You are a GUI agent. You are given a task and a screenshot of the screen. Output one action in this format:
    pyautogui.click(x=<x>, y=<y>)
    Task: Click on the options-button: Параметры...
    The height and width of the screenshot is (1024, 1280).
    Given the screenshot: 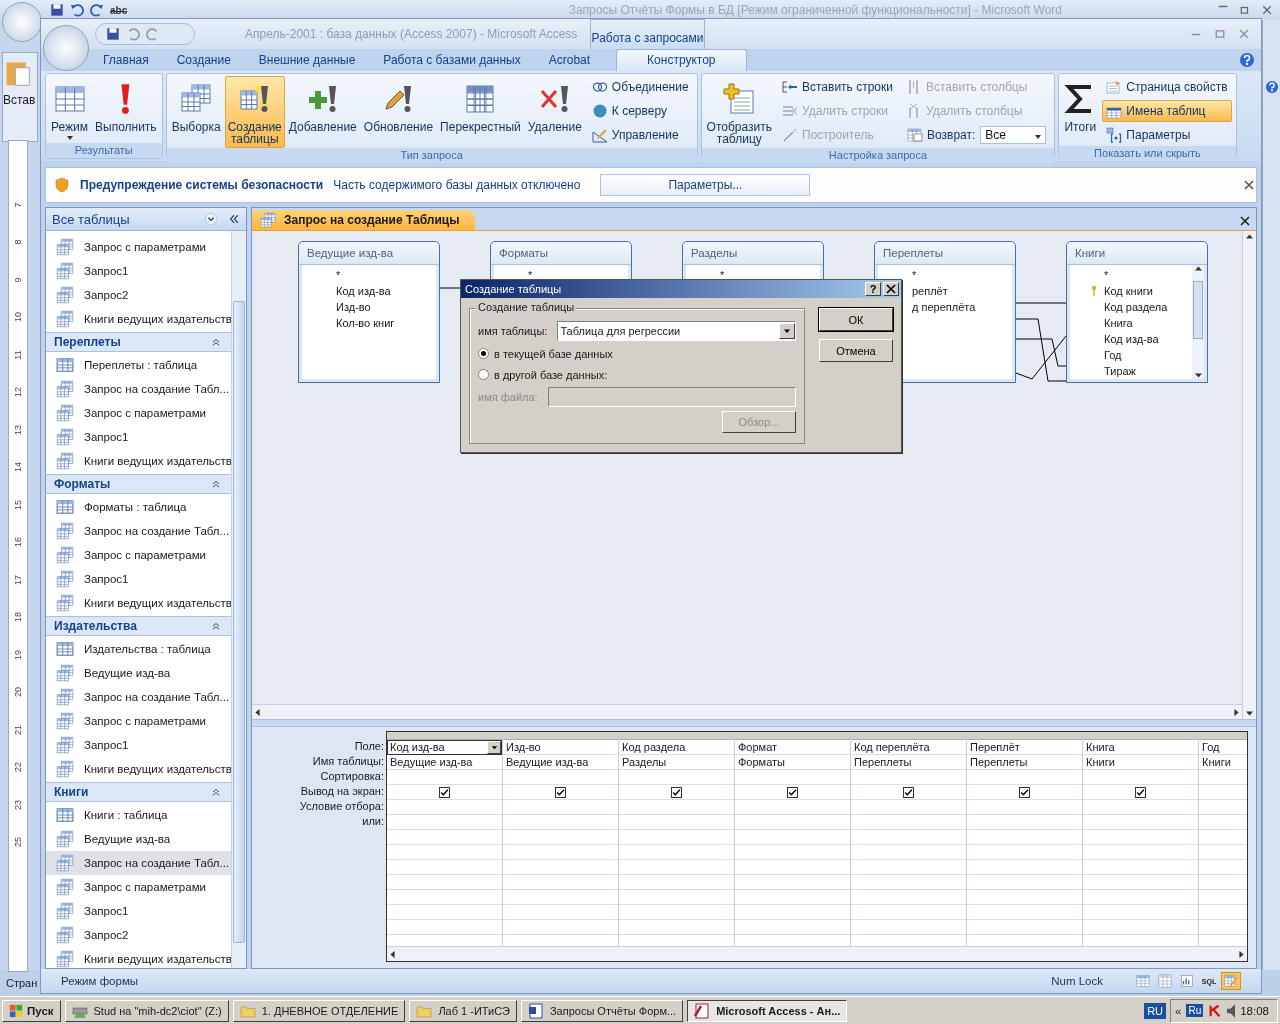 What is the action you would take?
    pyautogui.click(x=705, y=185)
    